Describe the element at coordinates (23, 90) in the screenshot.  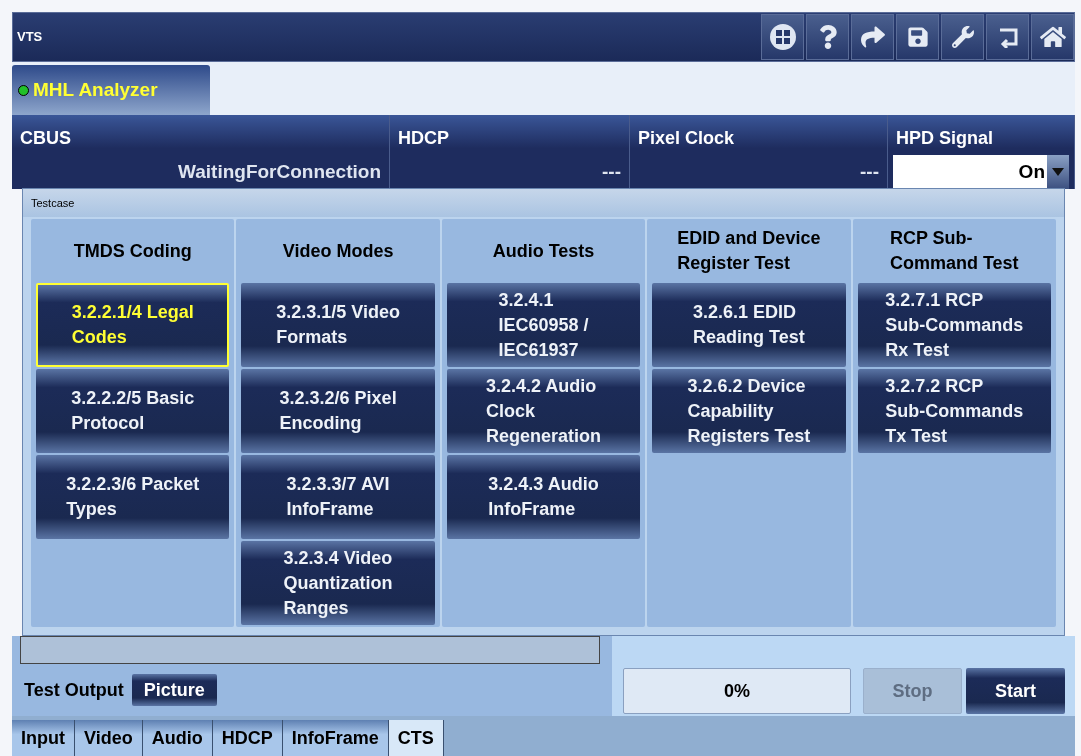
I see `status-led-icon` at that location.